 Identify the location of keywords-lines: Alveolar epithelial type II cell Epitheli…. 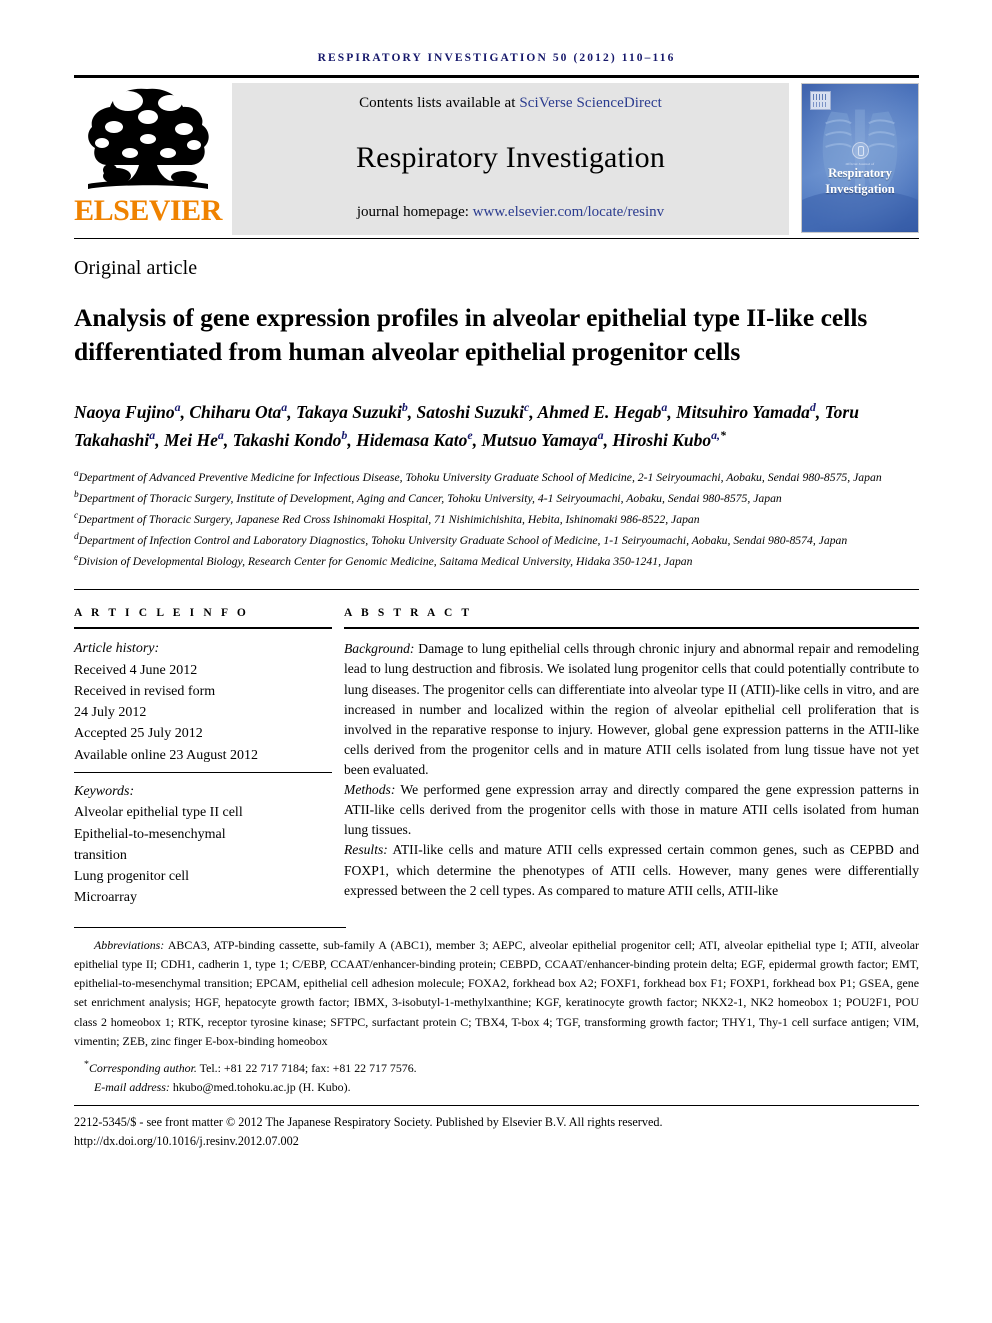
(203, 855).